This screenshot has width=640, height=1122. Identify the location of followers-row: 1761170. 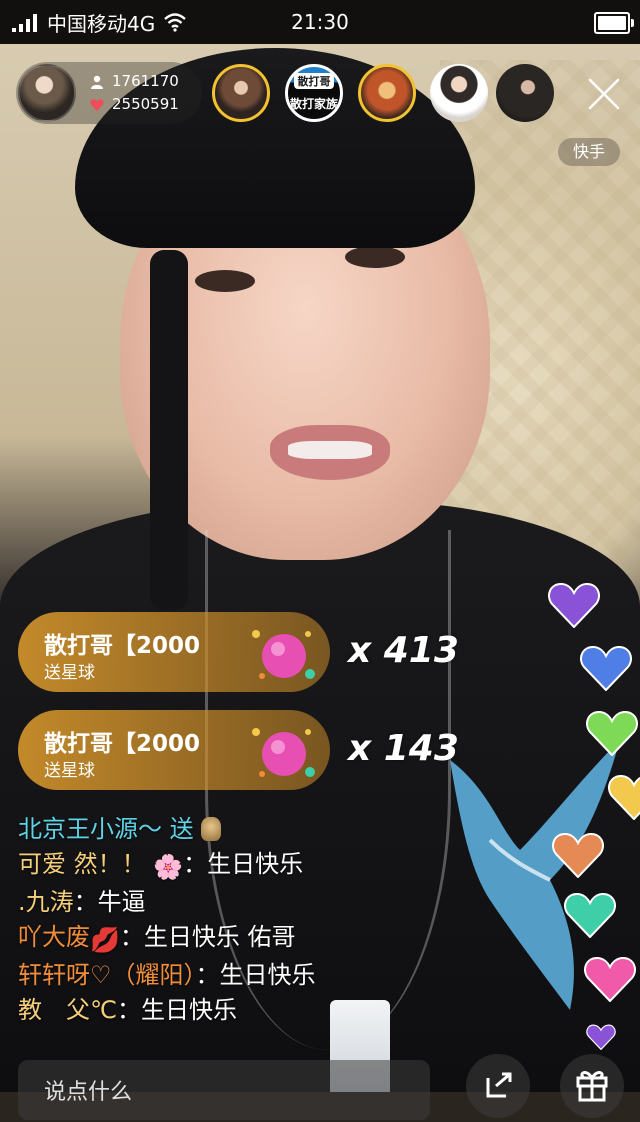
(134, 81).